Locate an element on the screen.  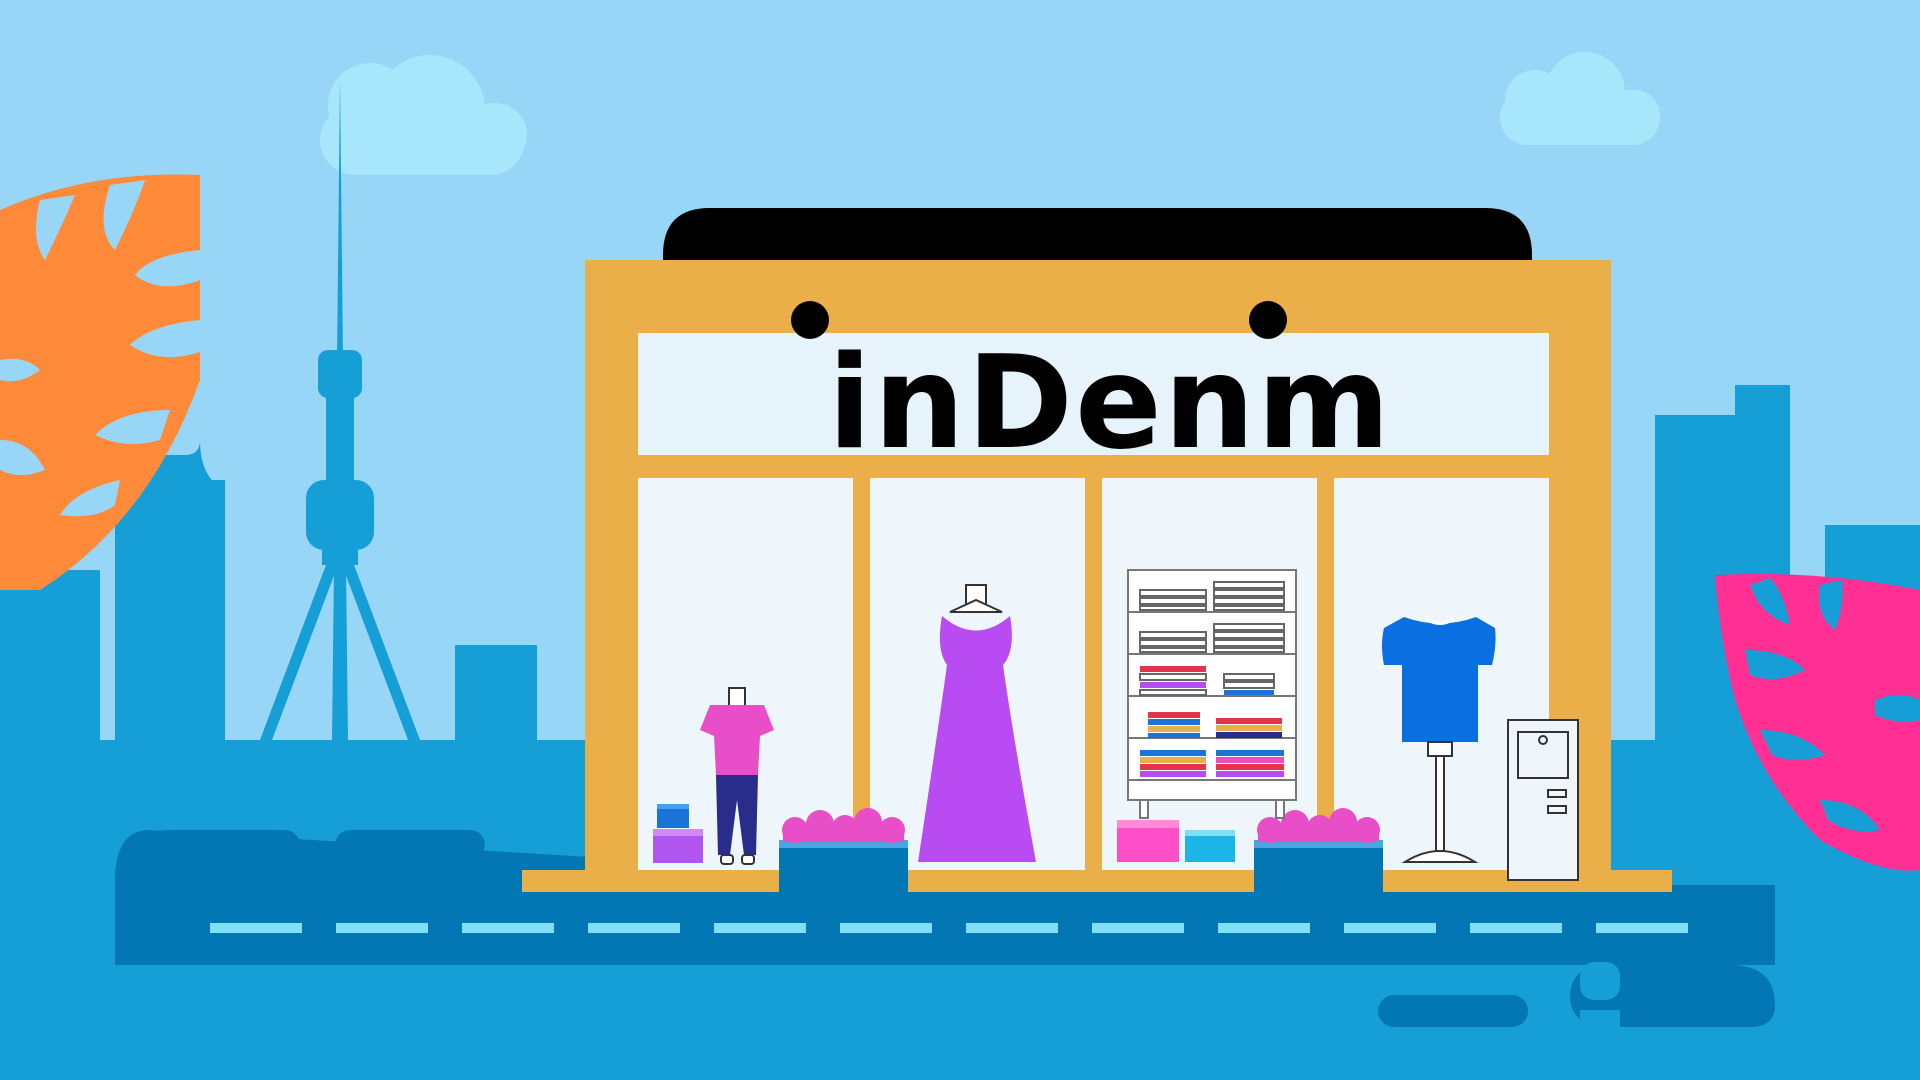
awning is located at coordinates (1097, 235).